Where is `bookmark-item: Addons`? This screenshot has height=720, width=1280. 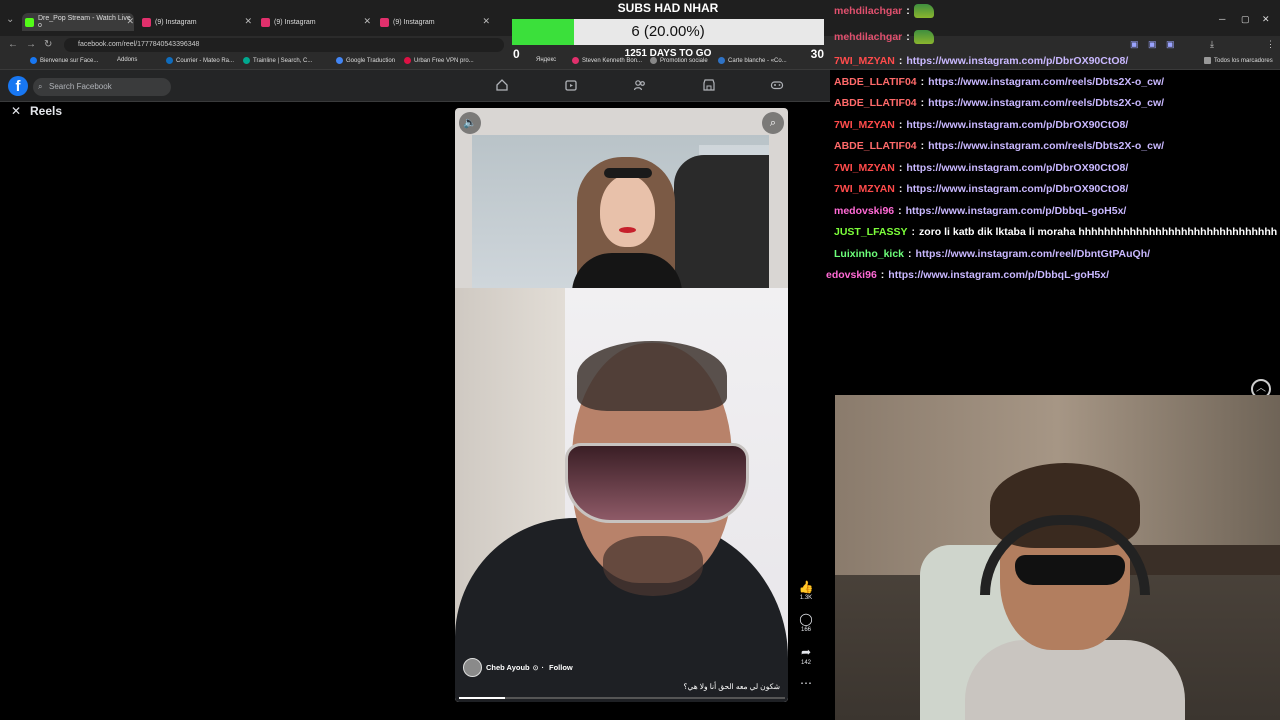 bookmark-item: Addons is located at coordinates (127, 60).